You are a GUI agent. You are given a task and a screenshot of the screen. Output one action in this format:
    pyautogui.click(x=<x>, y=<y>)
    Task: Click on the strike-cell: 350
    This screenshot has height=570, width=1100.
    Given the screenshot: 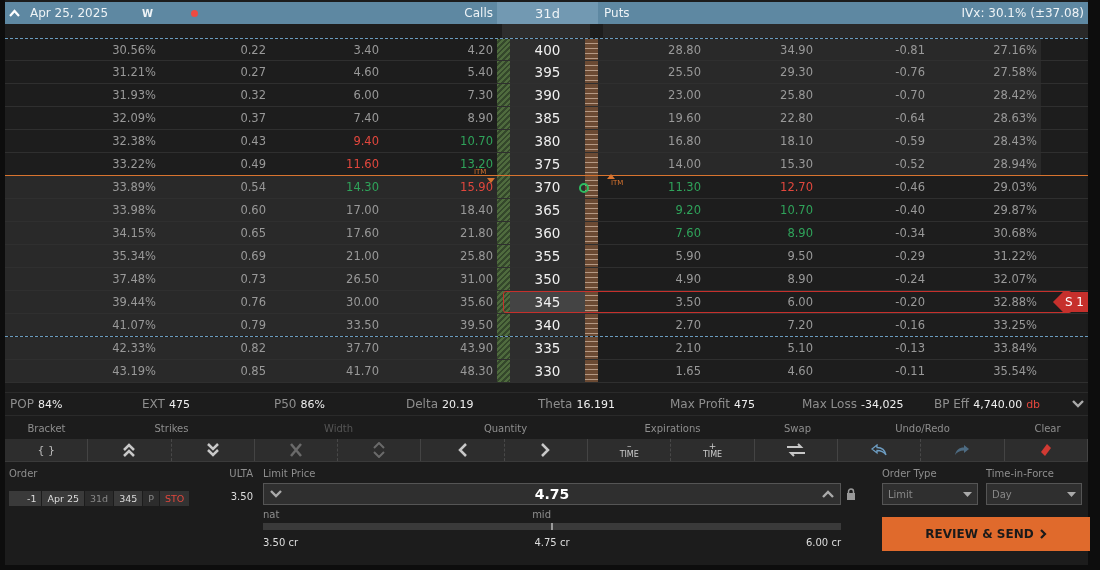 What is the action you would take?
    pyautogui.click(x=547, y=279)
    